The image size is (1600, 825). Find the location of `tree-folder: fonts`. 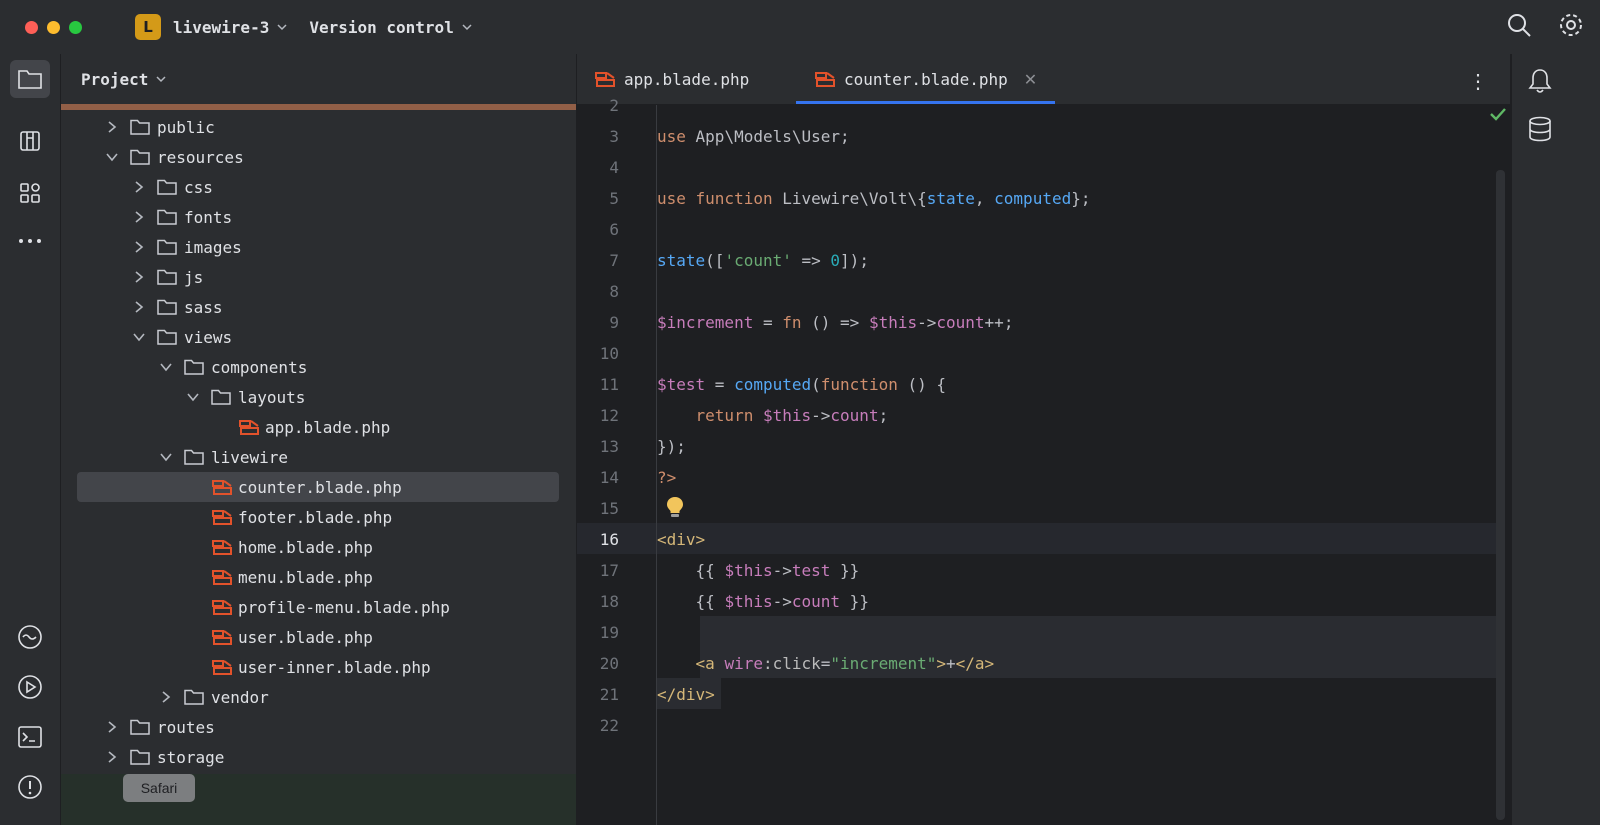

tree-folder: fonts is located at coordinates (182, 217).